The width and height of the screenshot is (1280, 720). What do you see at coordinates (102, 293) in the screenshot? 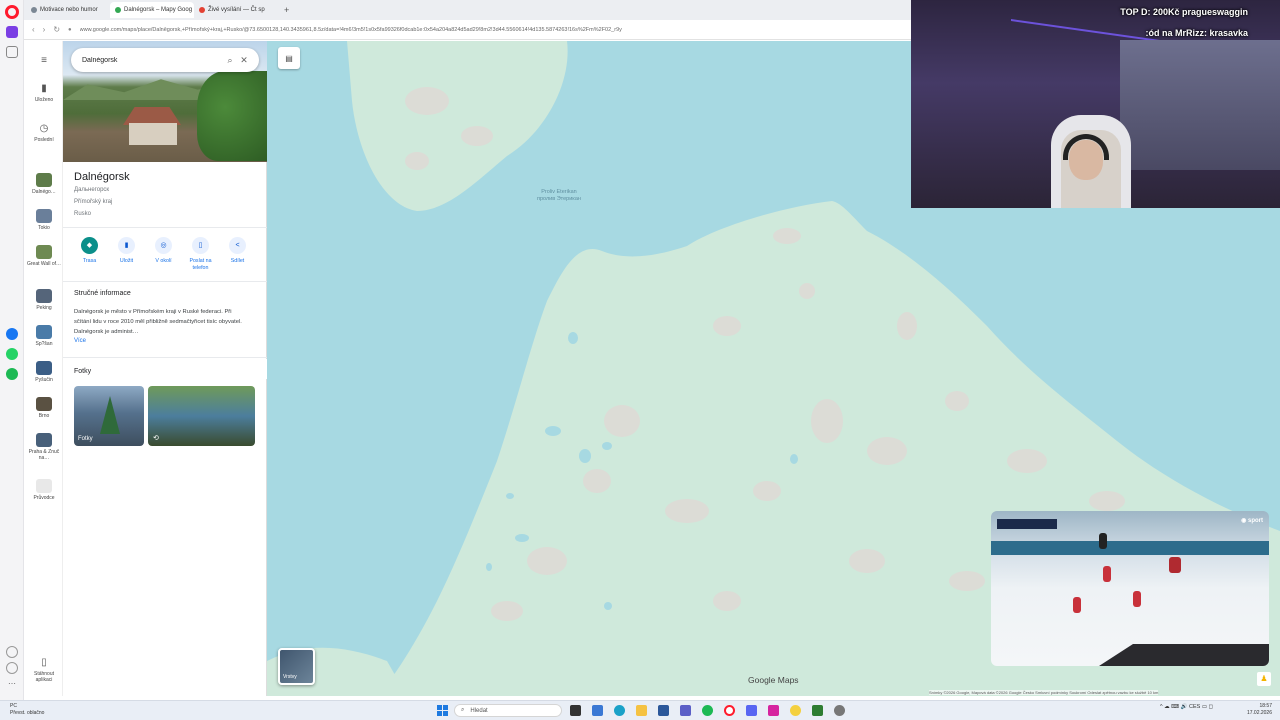
I see `summary-heading: Stručné informace` at bounding box center [102, 293].